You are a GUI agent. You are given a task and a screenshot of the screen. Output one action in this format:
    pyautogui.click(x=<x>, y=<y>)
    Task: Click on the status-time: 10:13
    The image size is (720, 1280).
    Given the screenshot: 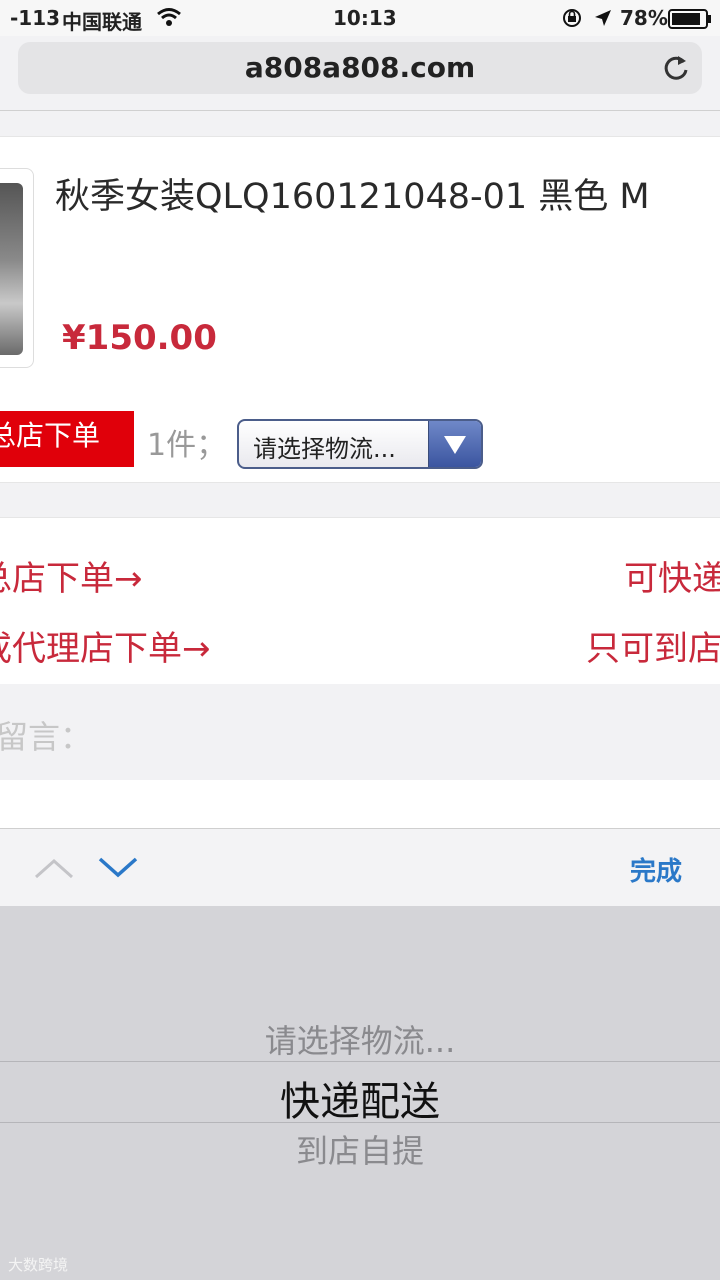 What is the action you would take?
    pyautogui.click(x=365, y=18)
    